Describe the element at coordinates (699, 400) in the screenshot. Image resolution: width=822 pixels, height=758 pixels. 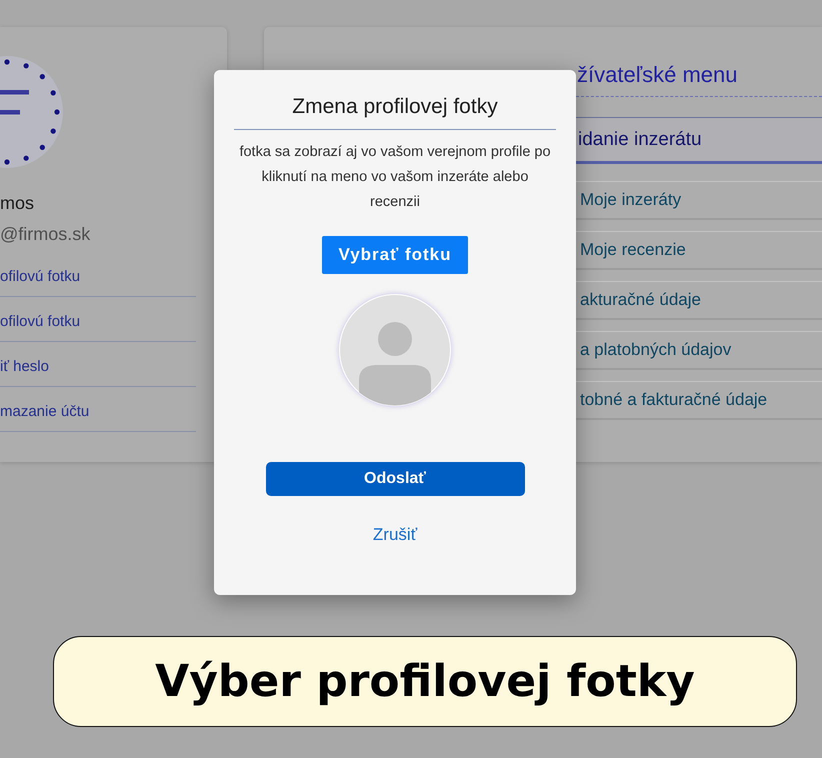
I see `menu-item: tobné a fakturačné údaje` at that location.